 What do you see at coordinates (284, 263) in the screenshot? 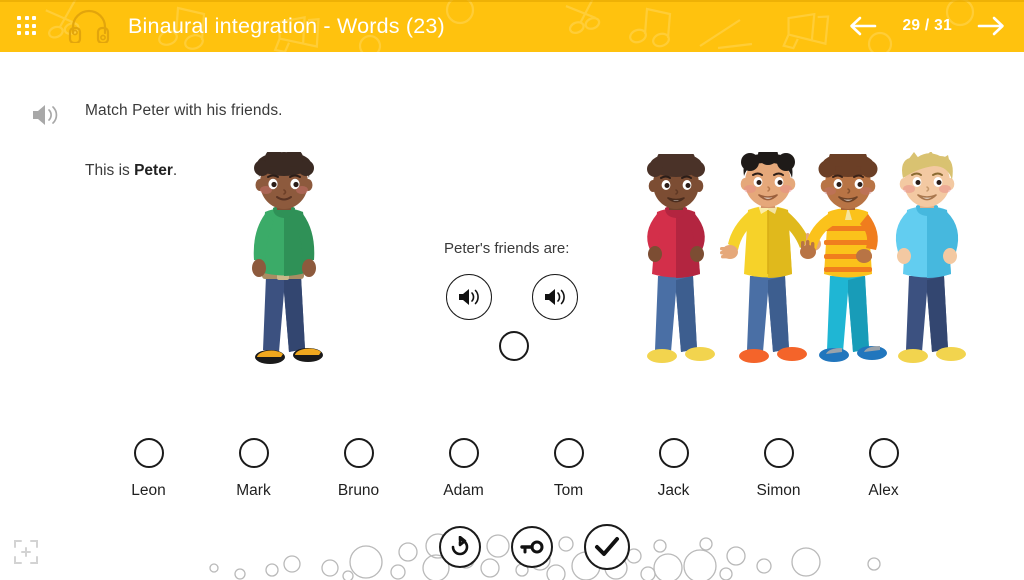
I see `character-peter` at bounding box center [284, 263].